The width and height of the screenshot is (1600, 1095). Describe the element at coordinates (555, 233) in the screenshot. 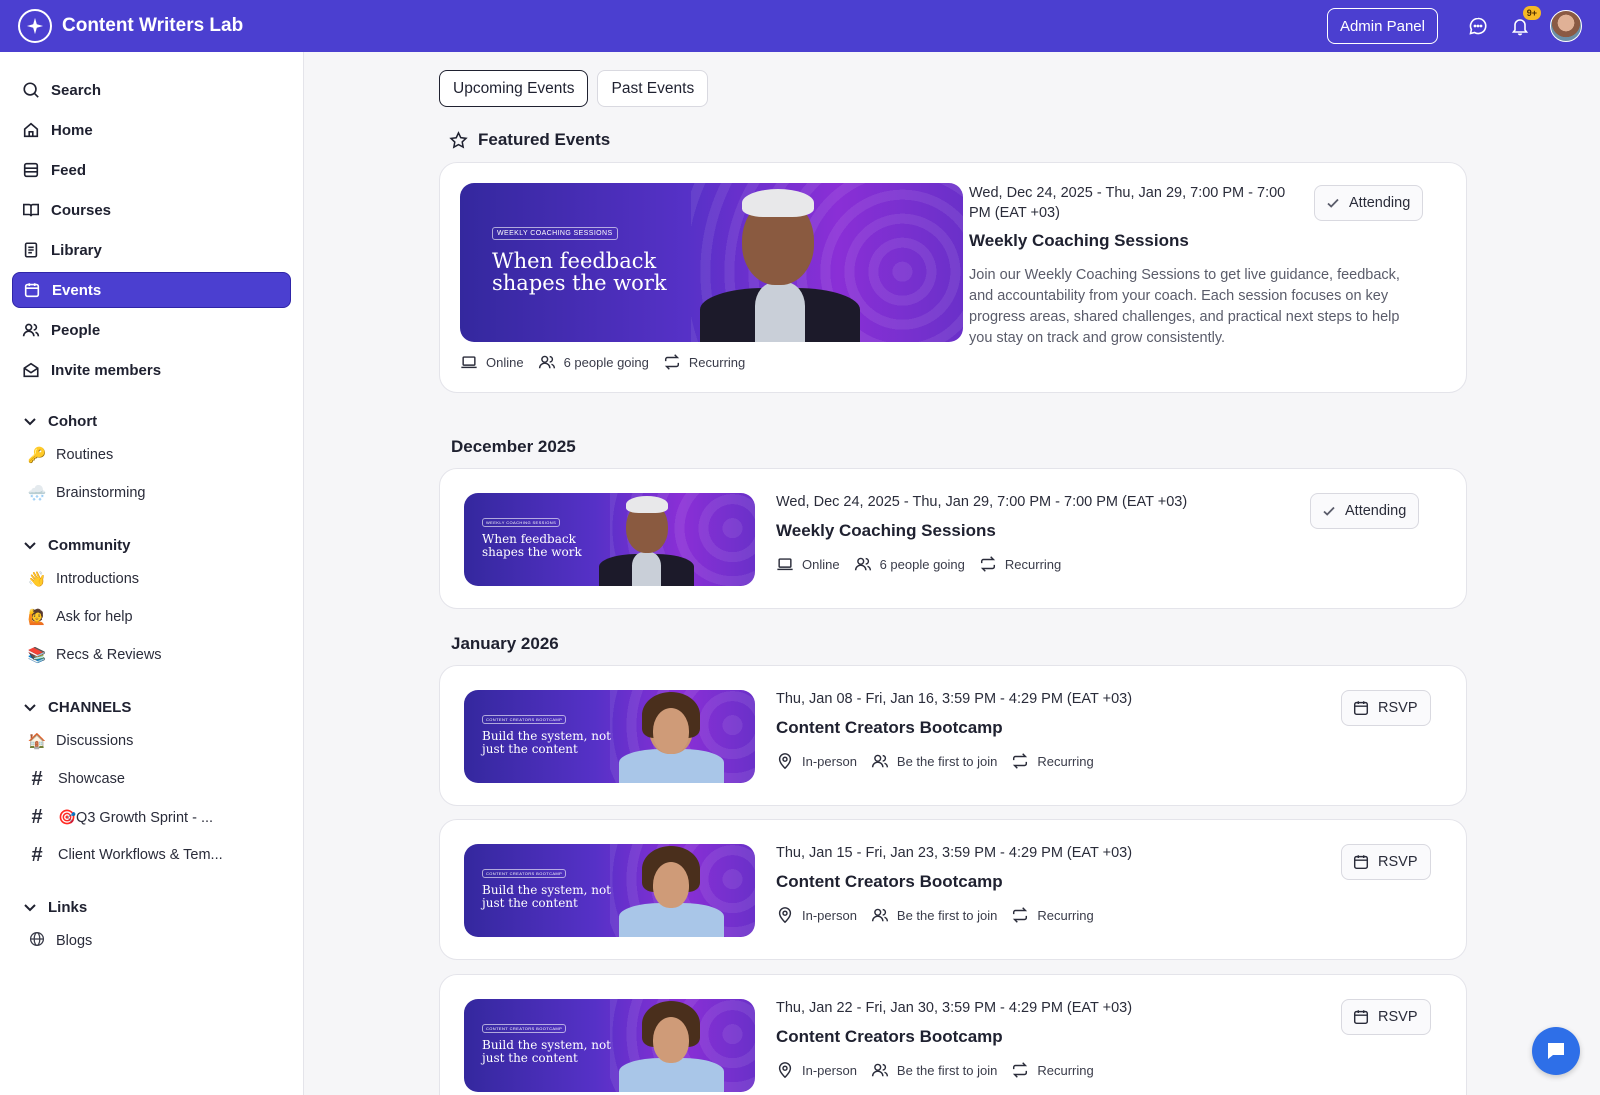

I see `banner-tag: WEEKLY COACHING SESSIONS` at that location.